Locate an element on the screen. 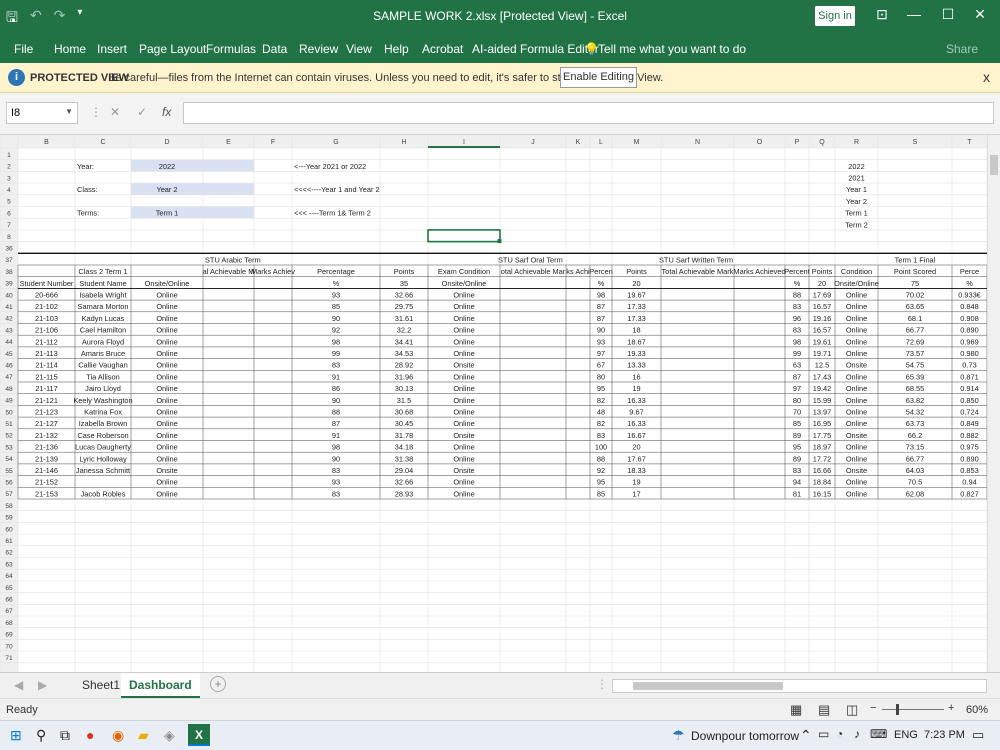 Image resolution: width=1000 pixels, height=750 pixels. tray-chevron-up-icon: ⌃ is located at coordinates (806, 735).